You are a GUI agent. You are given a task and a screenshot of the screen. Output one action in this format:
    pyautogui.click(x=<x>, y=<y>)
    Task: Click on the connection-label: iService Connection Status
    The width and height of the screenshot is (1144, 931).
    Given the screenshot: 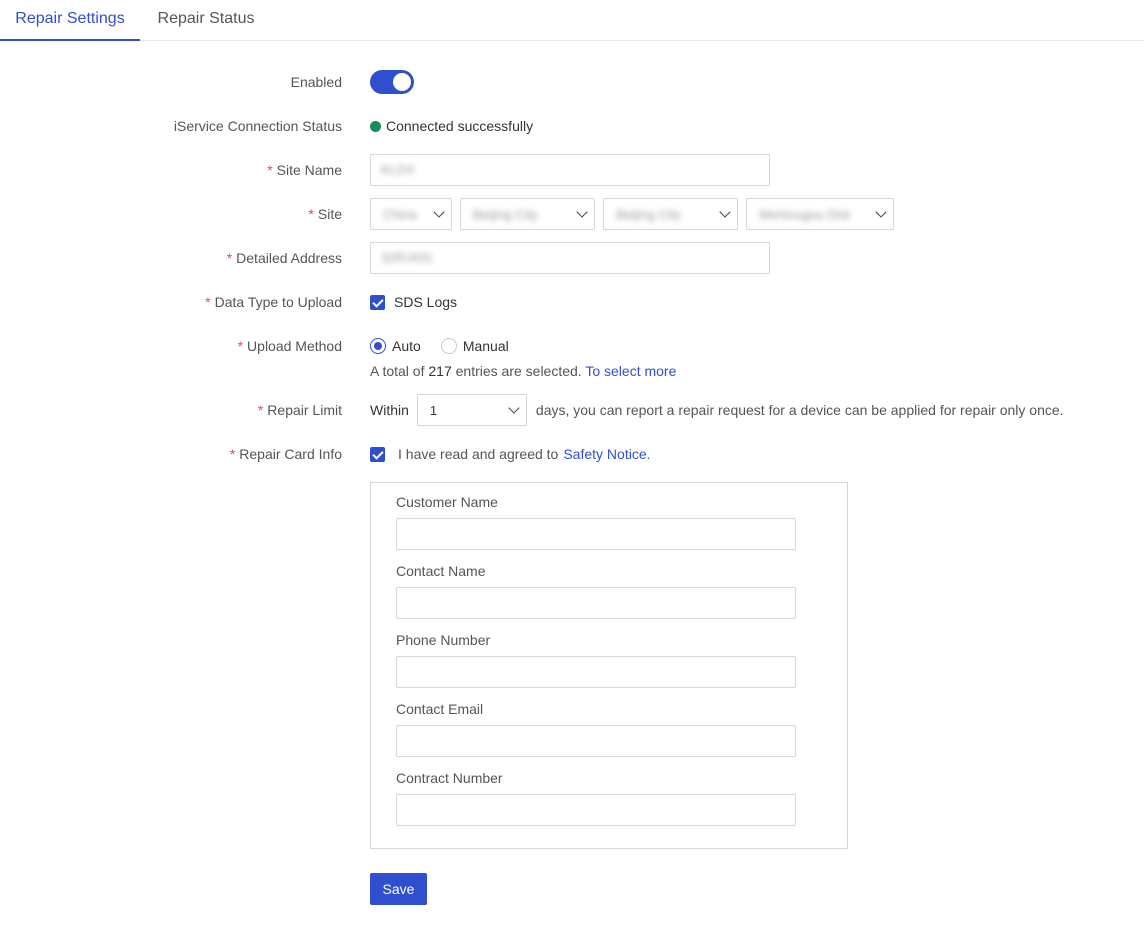 What is the action you would take?
    pyautogui.click(x=257, y=126)
    